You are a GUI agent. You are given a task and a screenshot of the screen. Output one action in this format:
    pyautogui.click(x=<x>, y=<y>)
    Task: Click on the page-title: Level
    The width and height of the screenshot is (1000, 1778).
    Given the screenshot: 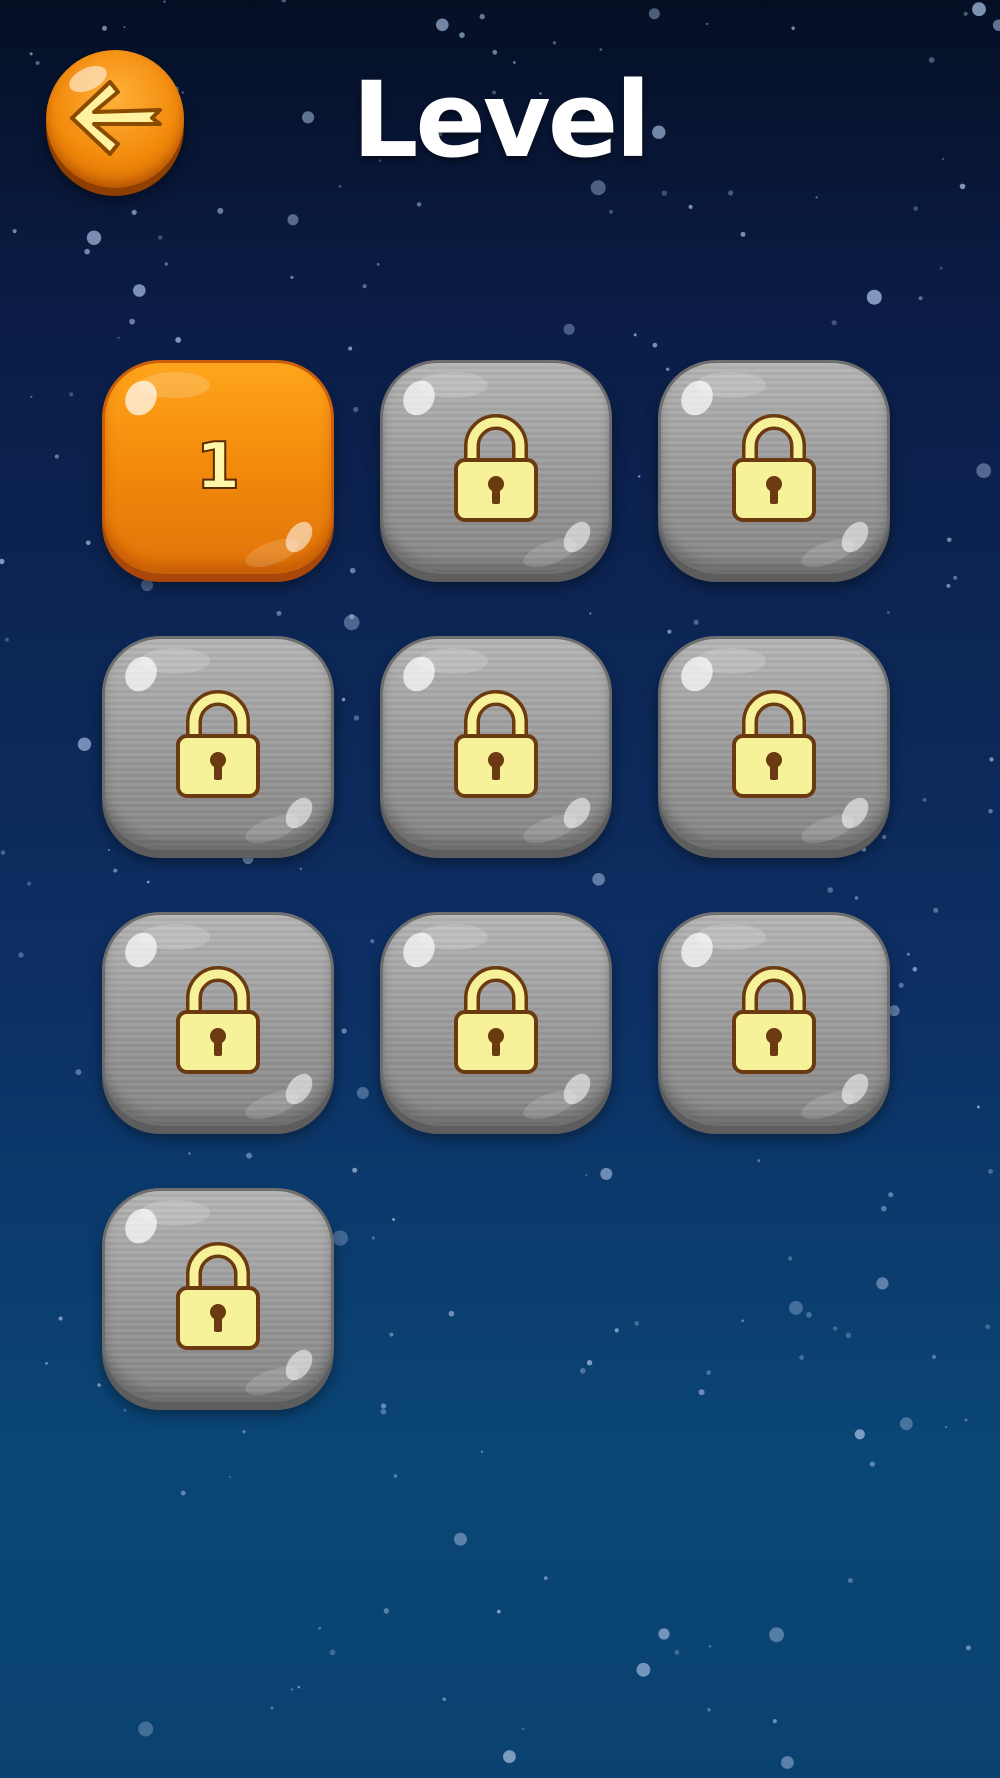 What is the action you would take?
    pyautogui.click(x=501, y=120)
    